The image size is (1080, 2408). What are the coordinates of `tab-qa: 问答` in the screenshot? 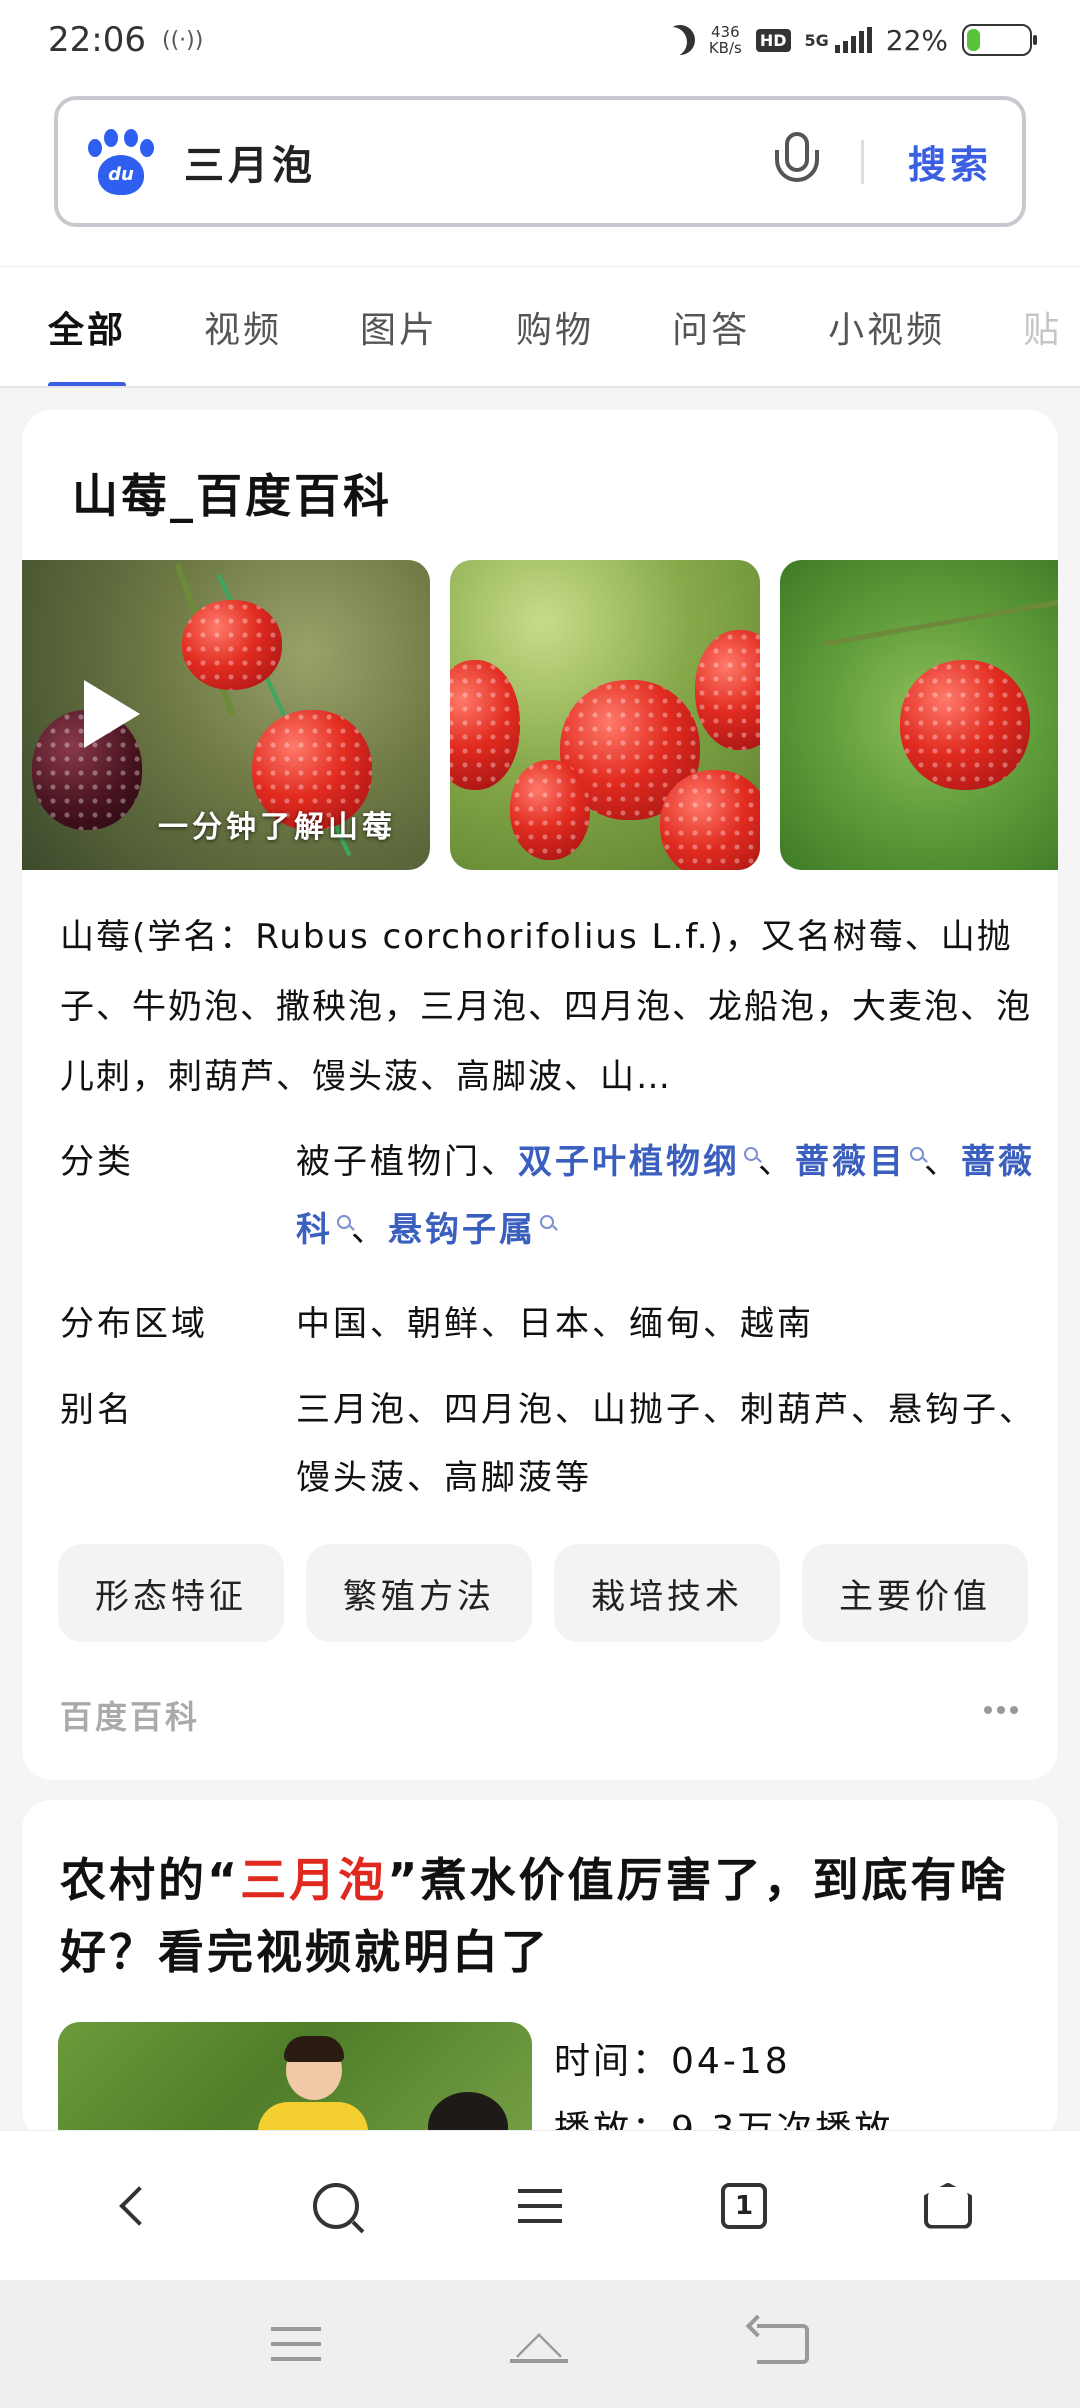 It's located at (711, 326).